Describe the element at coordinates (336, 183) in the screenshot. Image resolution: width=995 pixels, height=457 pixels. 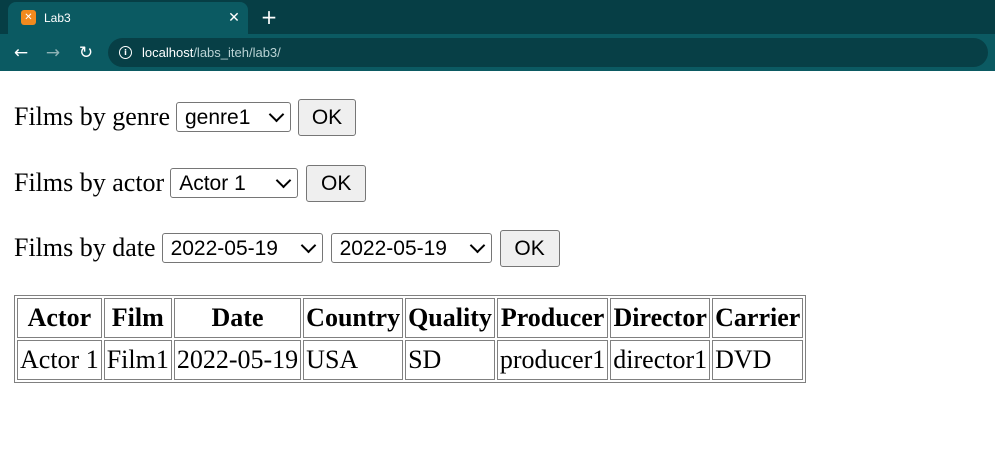
I see `actor-ok-button: OK` at that location.